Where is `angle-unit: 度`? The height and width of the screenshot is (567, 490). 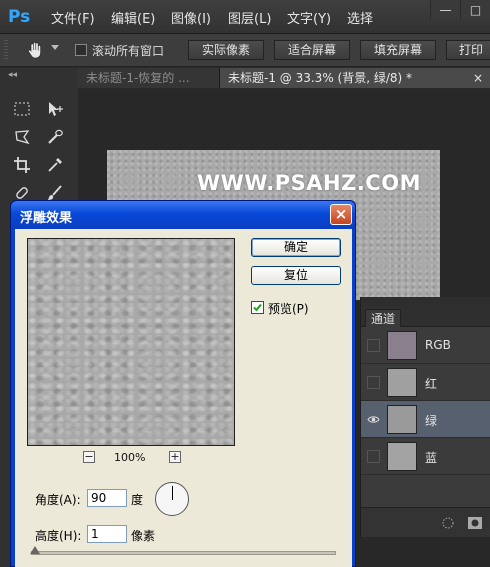 angle-unit: 度 is located at coordinates (137, 500).